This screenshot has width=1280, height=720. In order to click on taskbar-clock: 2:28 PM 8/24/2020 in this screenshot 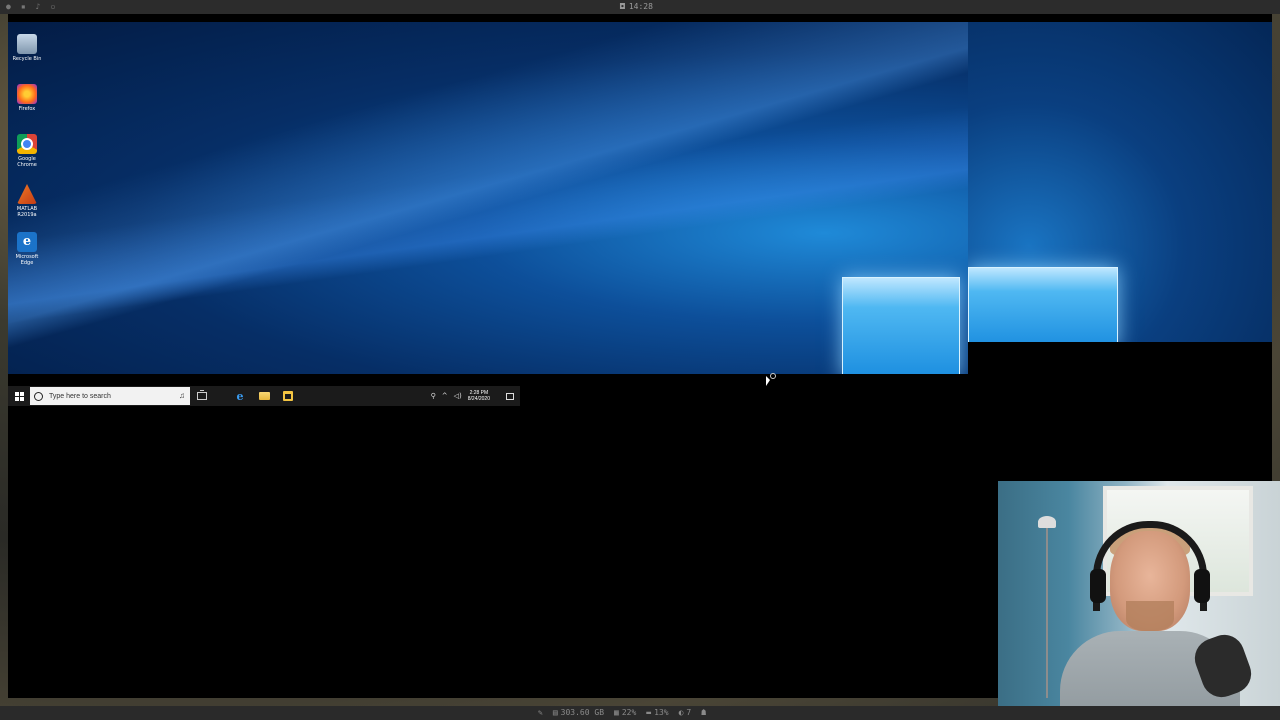, I will do `click(479, 396)`.